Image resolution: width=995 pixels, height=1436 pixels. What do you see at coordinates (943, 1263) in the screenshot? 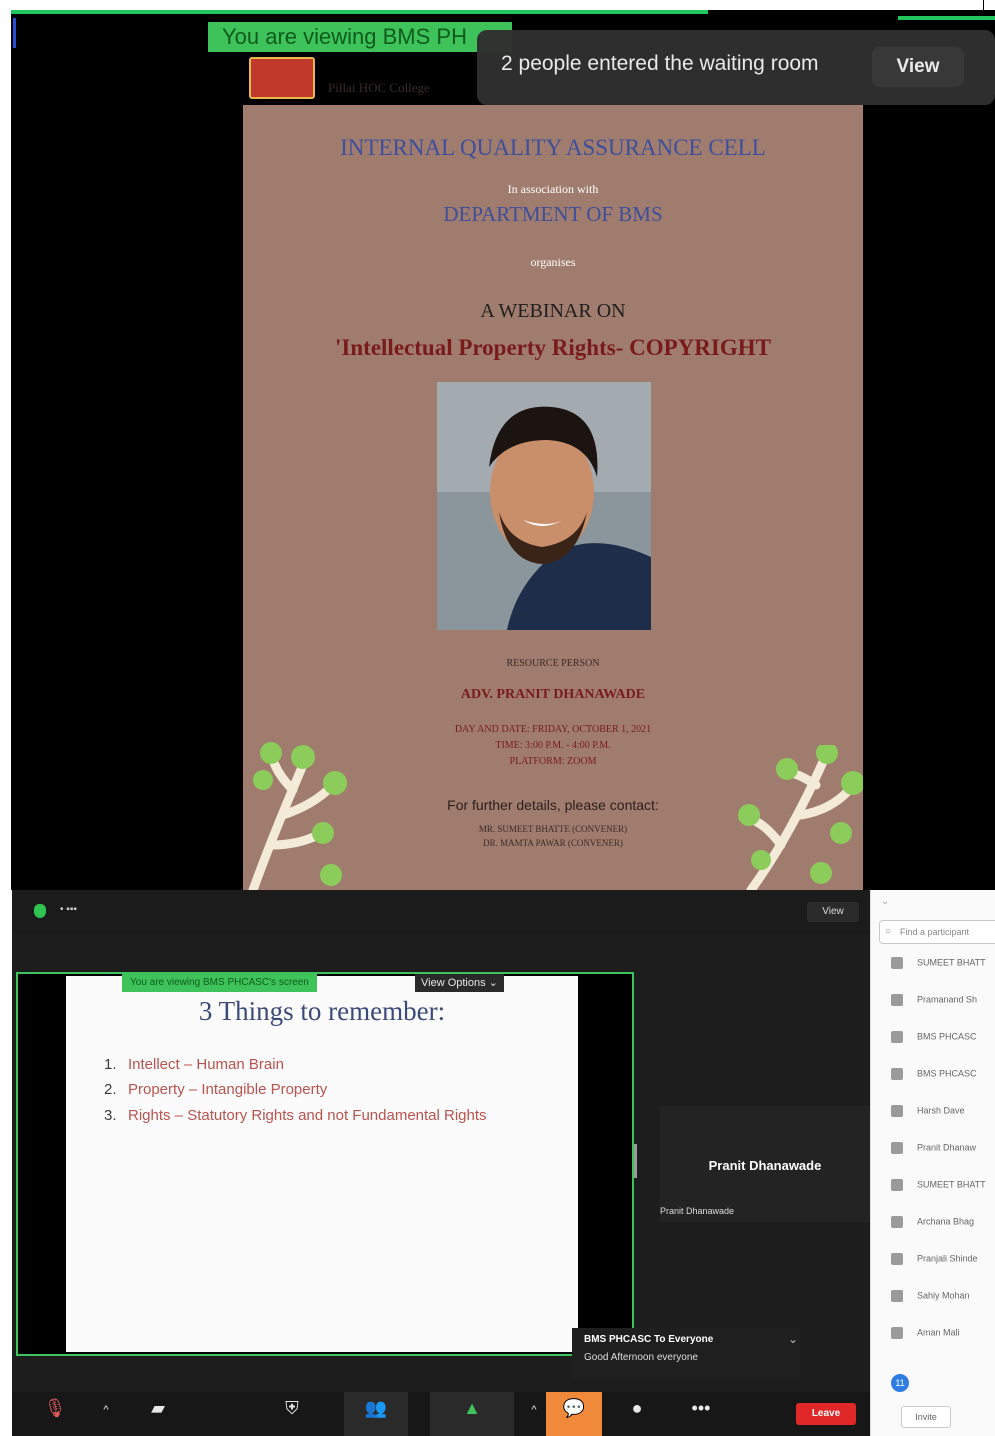
I see `participant-row: Pranjali Shinde` at bounding box center [943, 1263].